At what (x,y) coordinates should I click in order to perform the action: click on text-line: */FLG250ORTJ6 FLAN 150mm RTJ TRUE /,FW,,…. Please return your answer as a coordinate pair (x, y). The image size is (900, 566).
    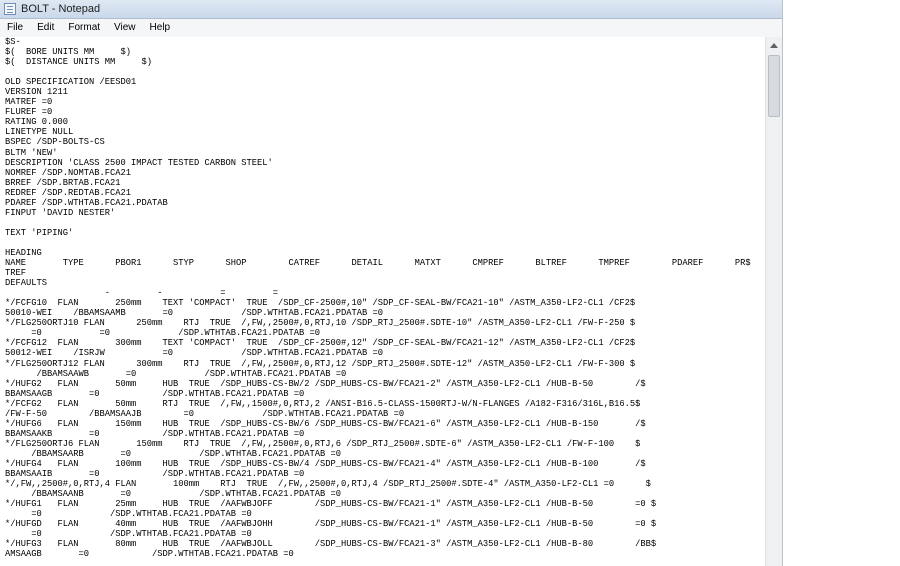
    Looking at the image, I should click on (323, 443).